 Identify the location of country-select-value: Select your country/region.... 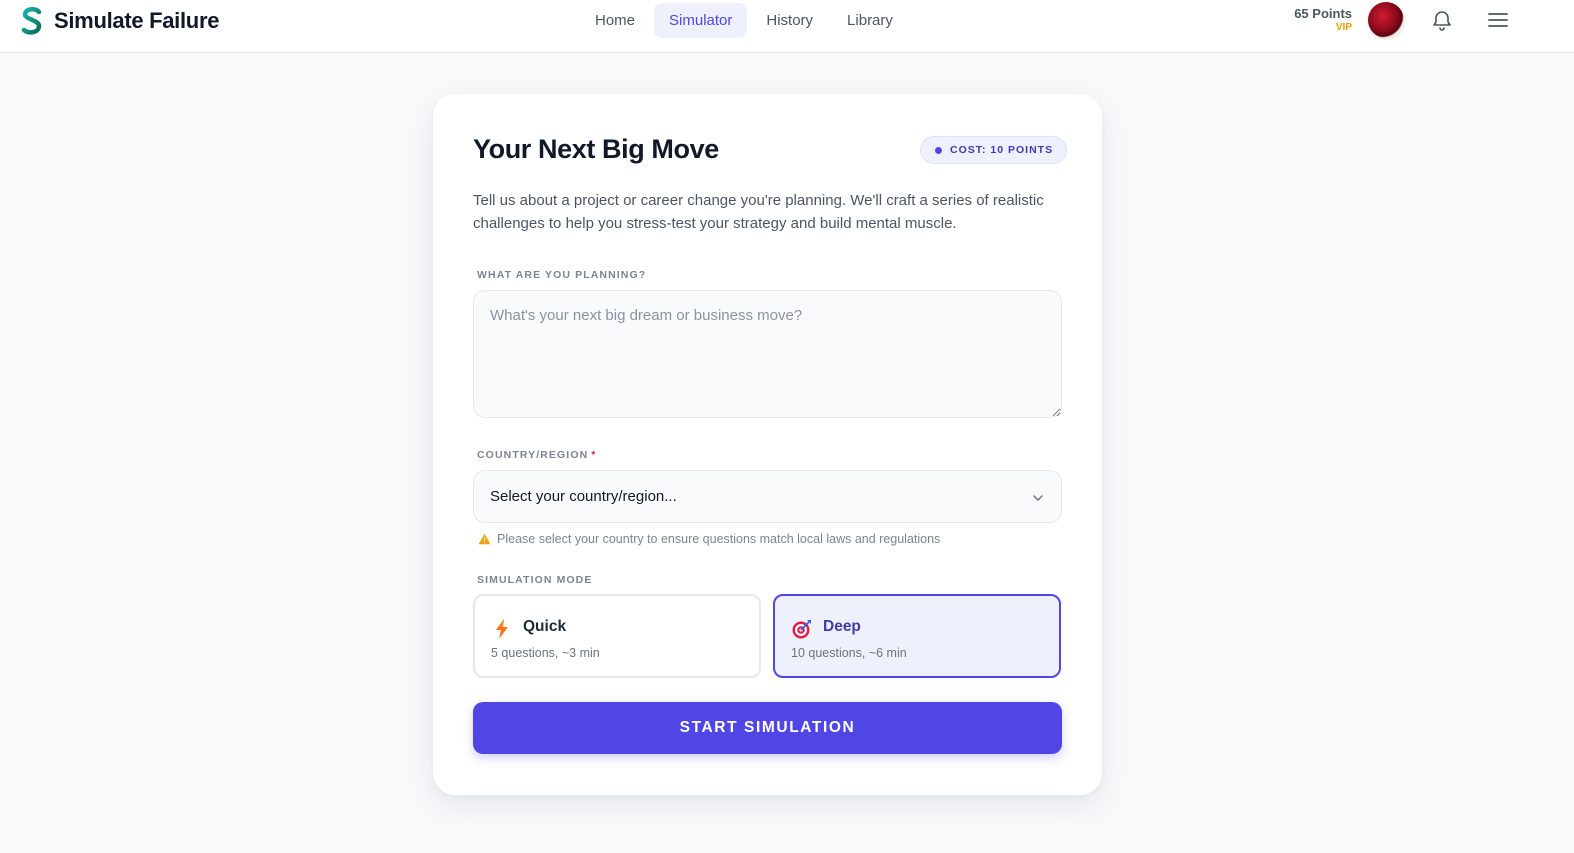
(583, 496).